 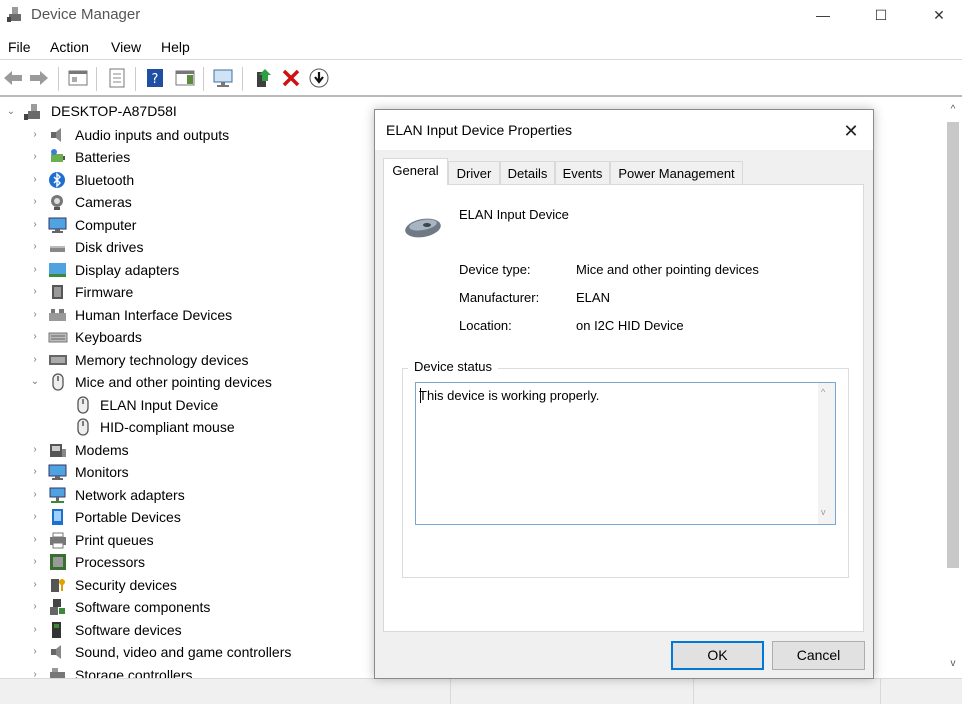 I want to click on tab-general: General, so click(x=415, y=171).